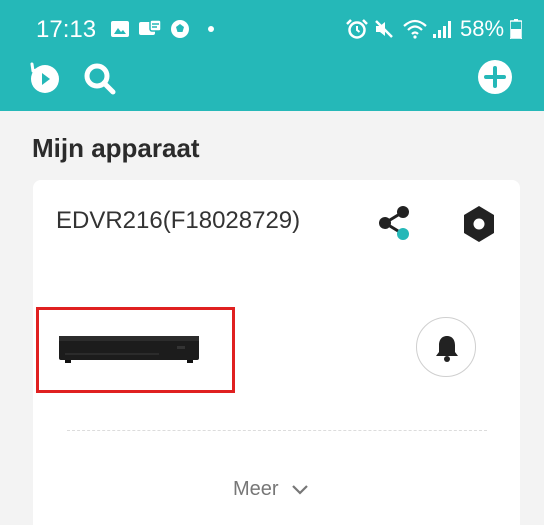  I want to click on bell-icon, so click(447, 349).